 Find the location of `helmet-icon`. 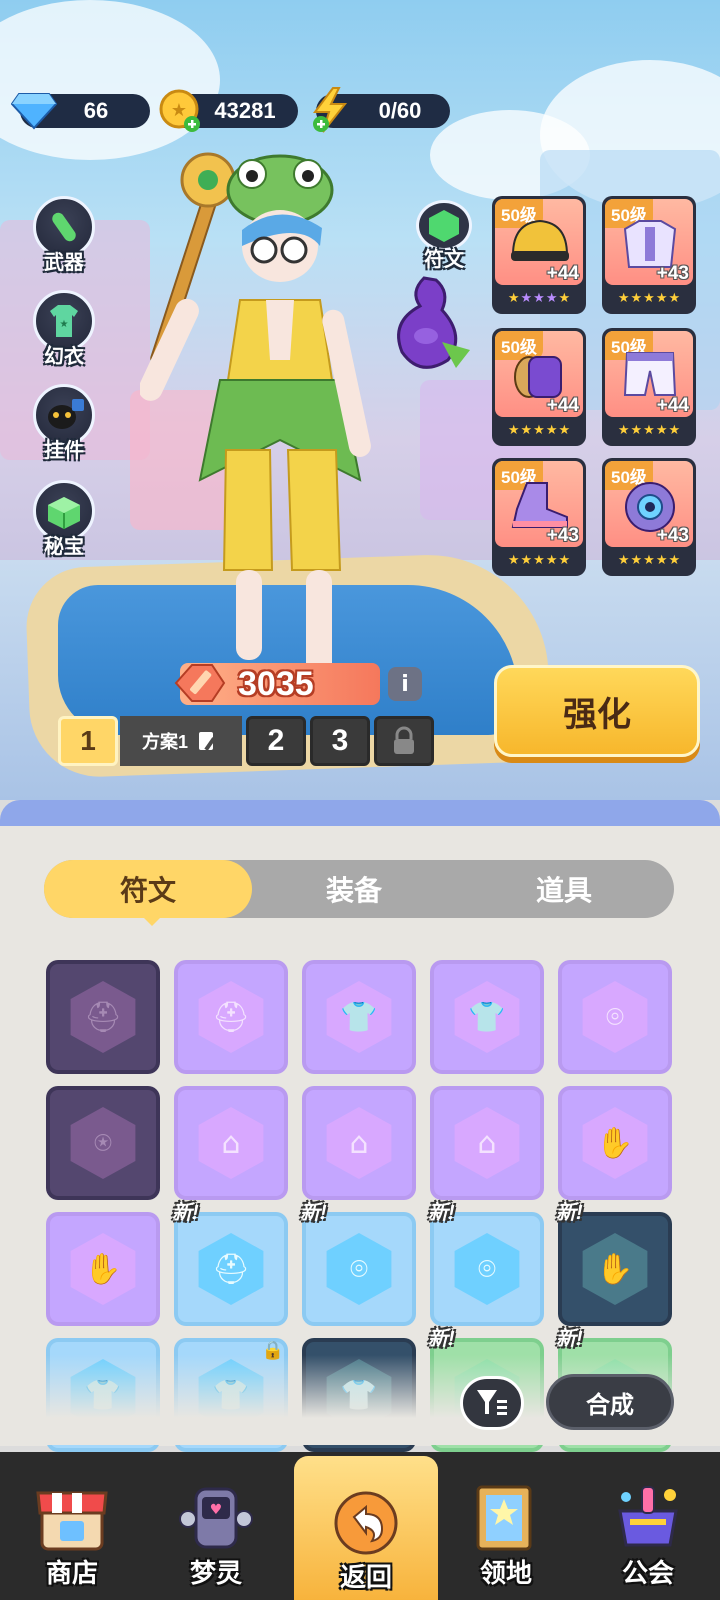

helmet-icon is located at coordinates (540, 240).